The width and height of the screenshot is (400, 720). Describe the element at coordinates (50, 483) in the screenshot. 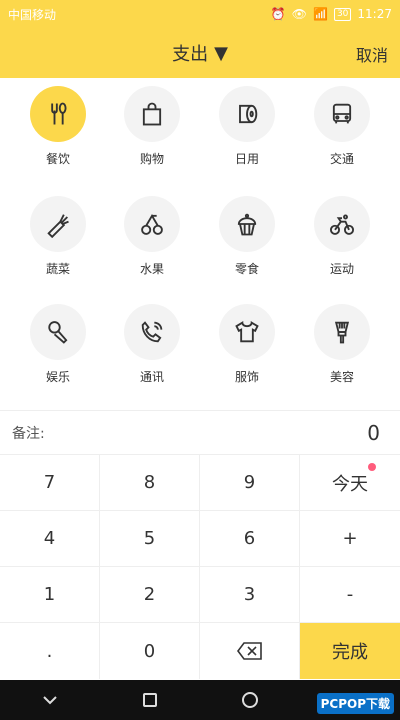

I see `key-7: 7` at that location.